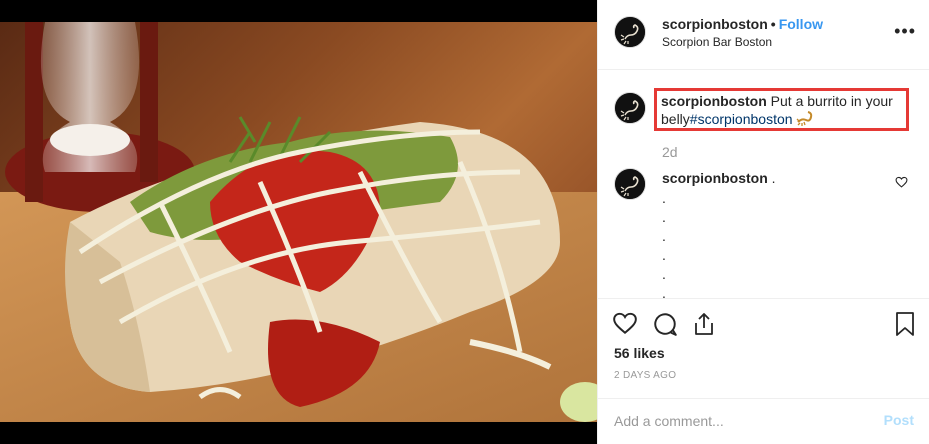 The height and width of the screenshot is (444, 929). Describe the element at coordinates (625, 323) in the screenshot. I see `heart-icon` at that location.